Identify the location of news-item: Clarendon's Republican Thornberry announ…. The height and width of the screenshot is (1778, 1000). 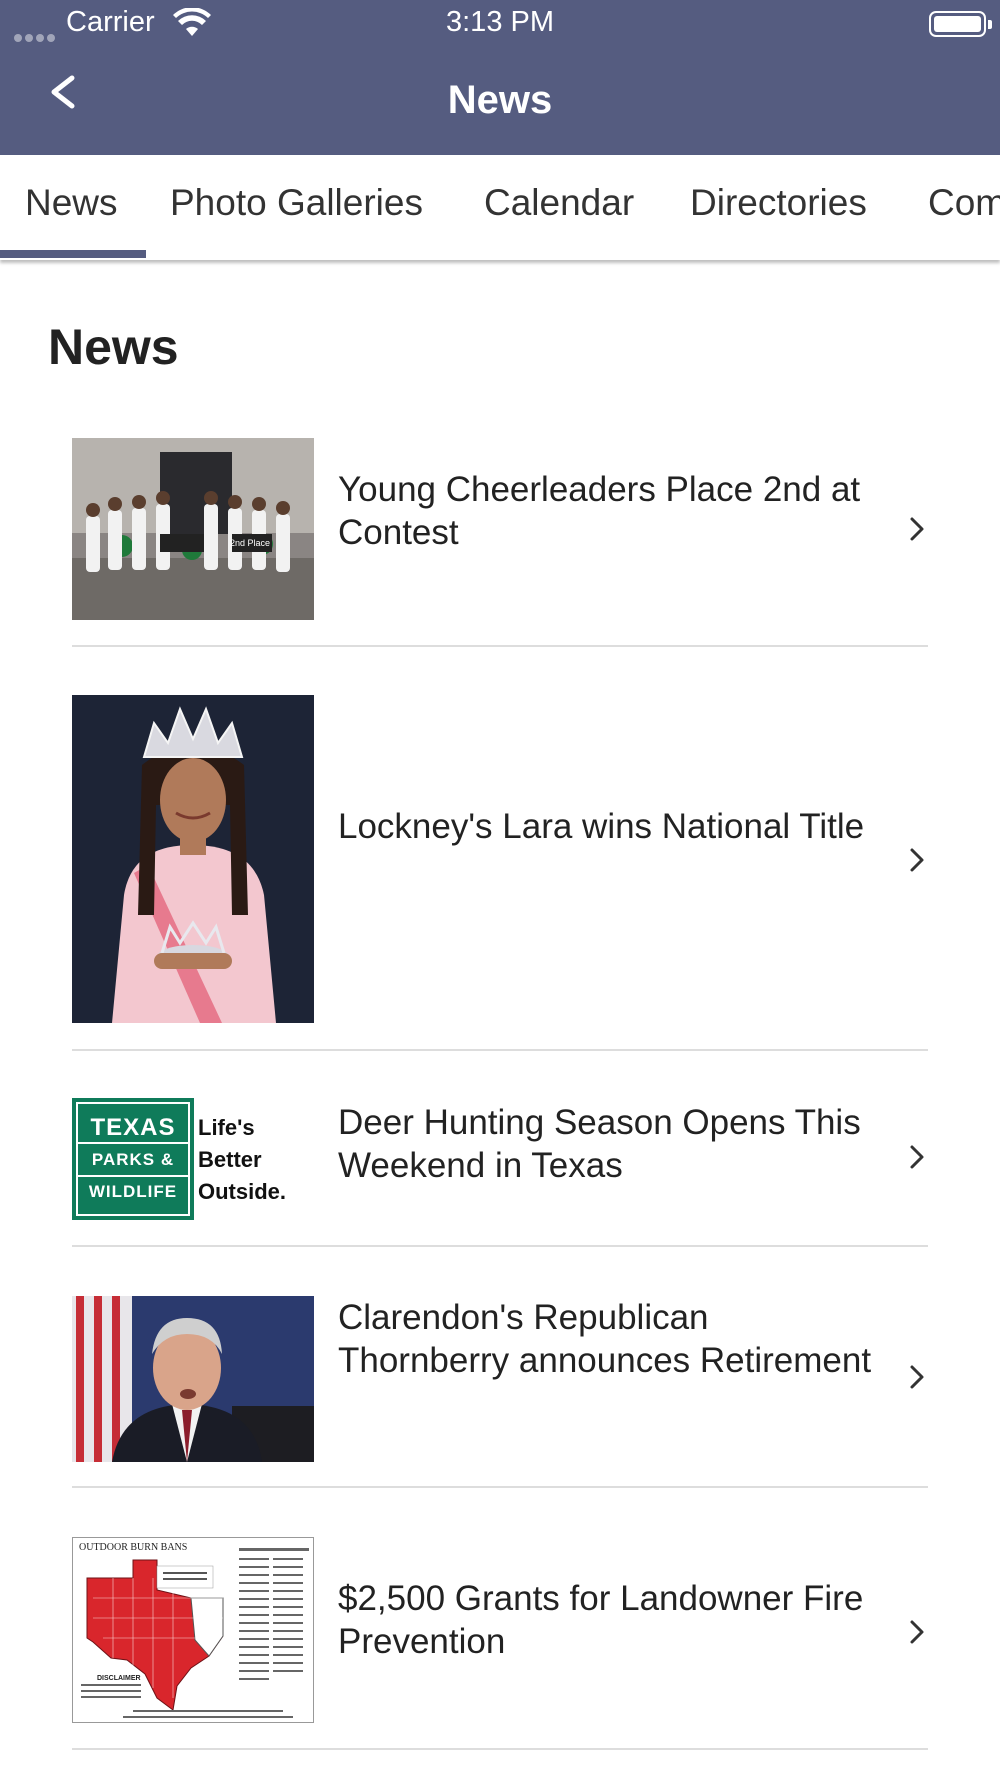
(500, 1392).